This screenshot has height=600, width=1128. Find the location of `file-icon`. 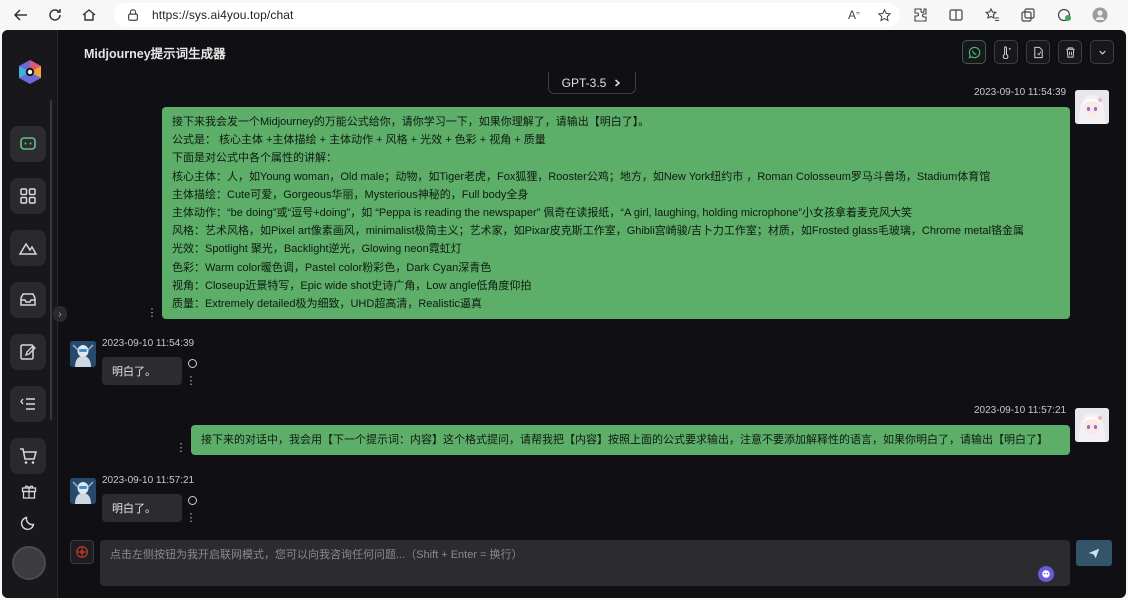

file-icon is located at coordinates (1038, 52).